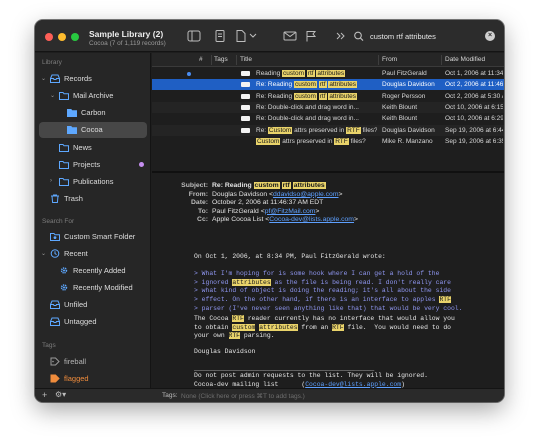 This screenshot has width=538, height=446. What do you see at coordinates (75, 37) in the screenshot?
I see `zoom-window-button` at bounding box center [75, 37].